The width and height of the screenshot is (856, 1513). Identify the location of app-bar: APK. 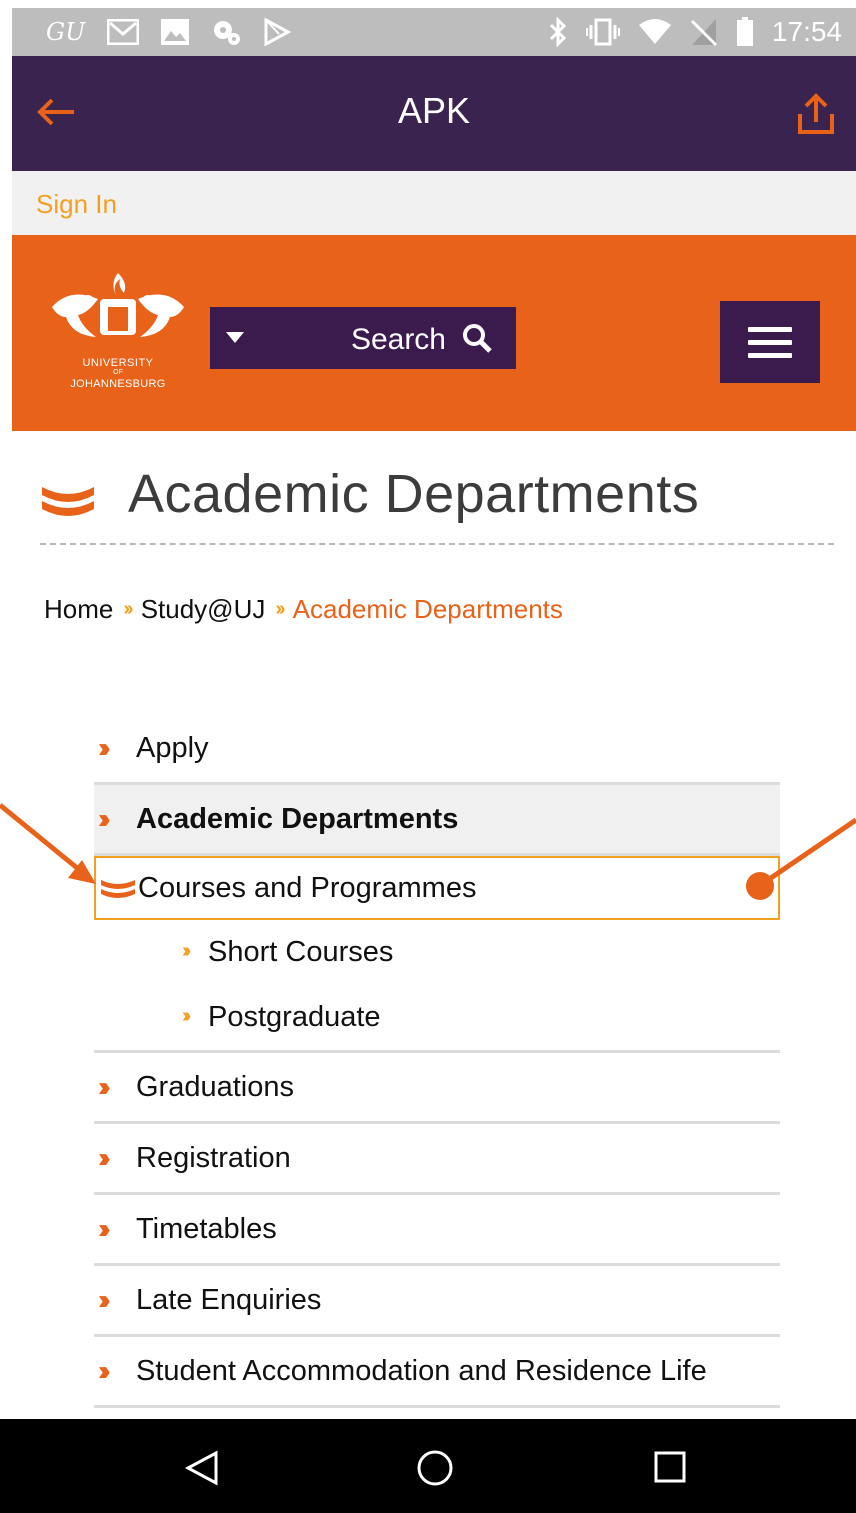
(434, 113).